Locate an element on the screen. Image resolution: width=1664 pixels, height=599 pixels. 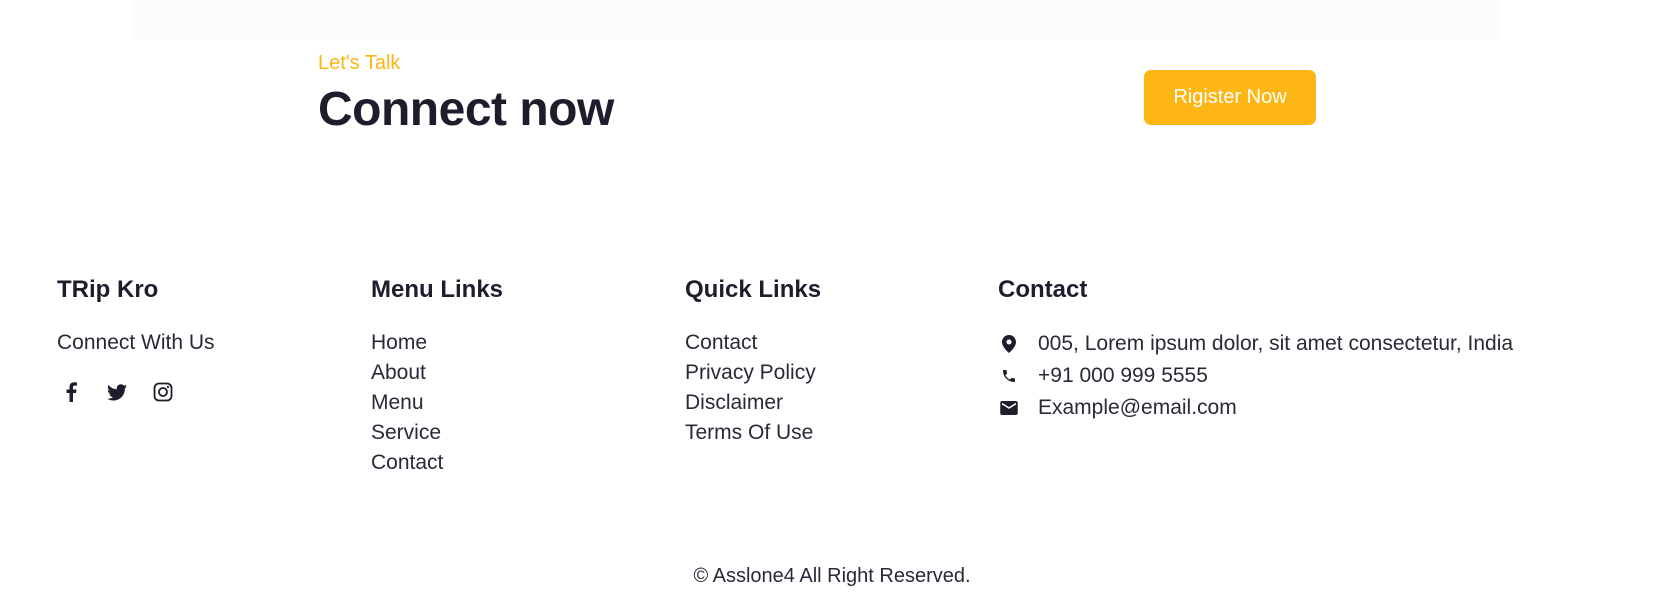
cta-title: Connect now is located at coordinates (466, 109).